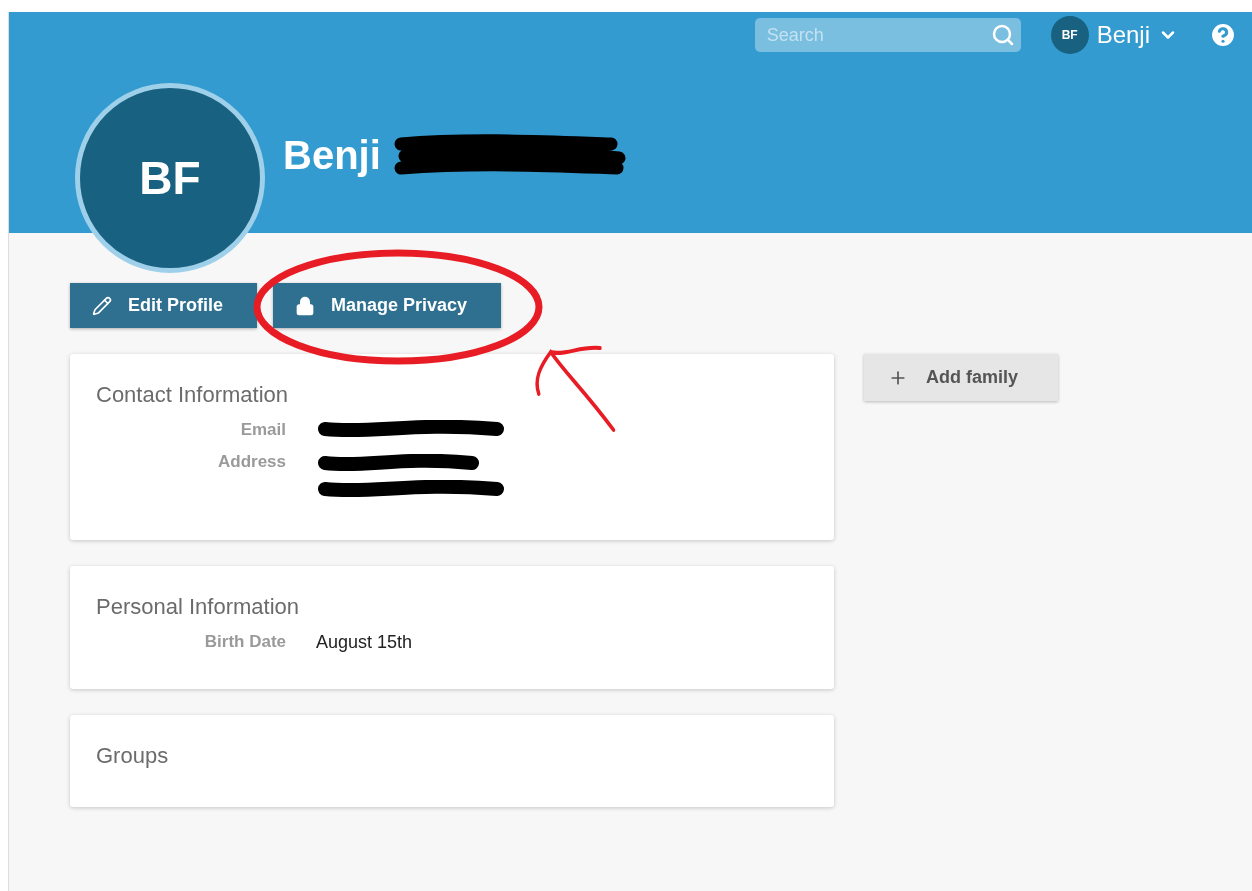 The image size is (1252, 891). What do you see at coordinates (332, 155) in the screenshot?
I see `profile-name: Benji` at bounding box center [332, 155].